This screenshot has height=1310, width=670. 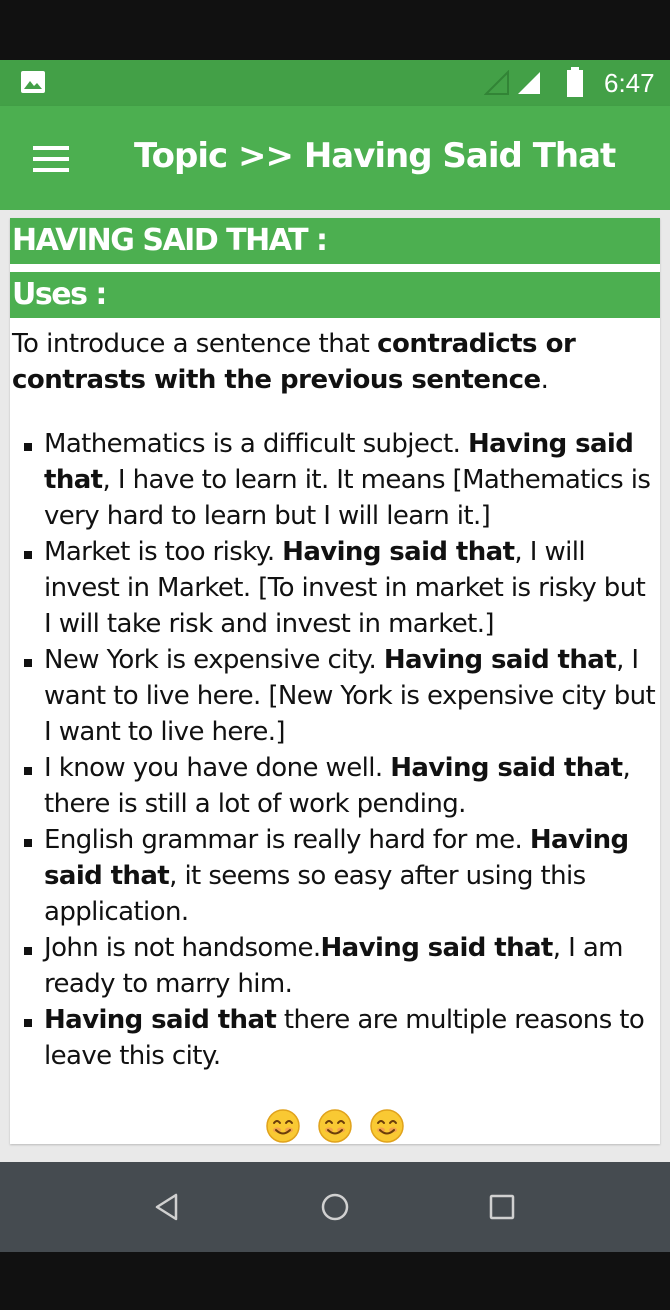 I want to click on screen-top-border, so click(x=335, y=30).